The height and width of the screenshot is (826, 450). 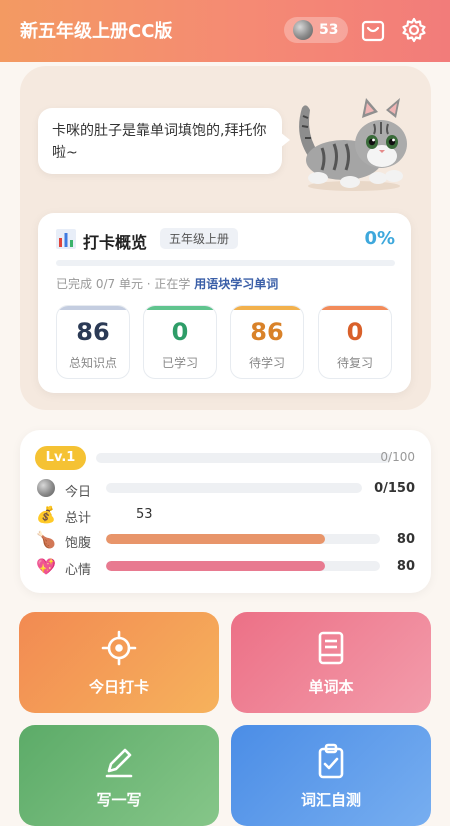 What do you see at coordinates (354, 363) in the screenshot?
I see `stat-label: 待复习` at bounding box center [354, 363].